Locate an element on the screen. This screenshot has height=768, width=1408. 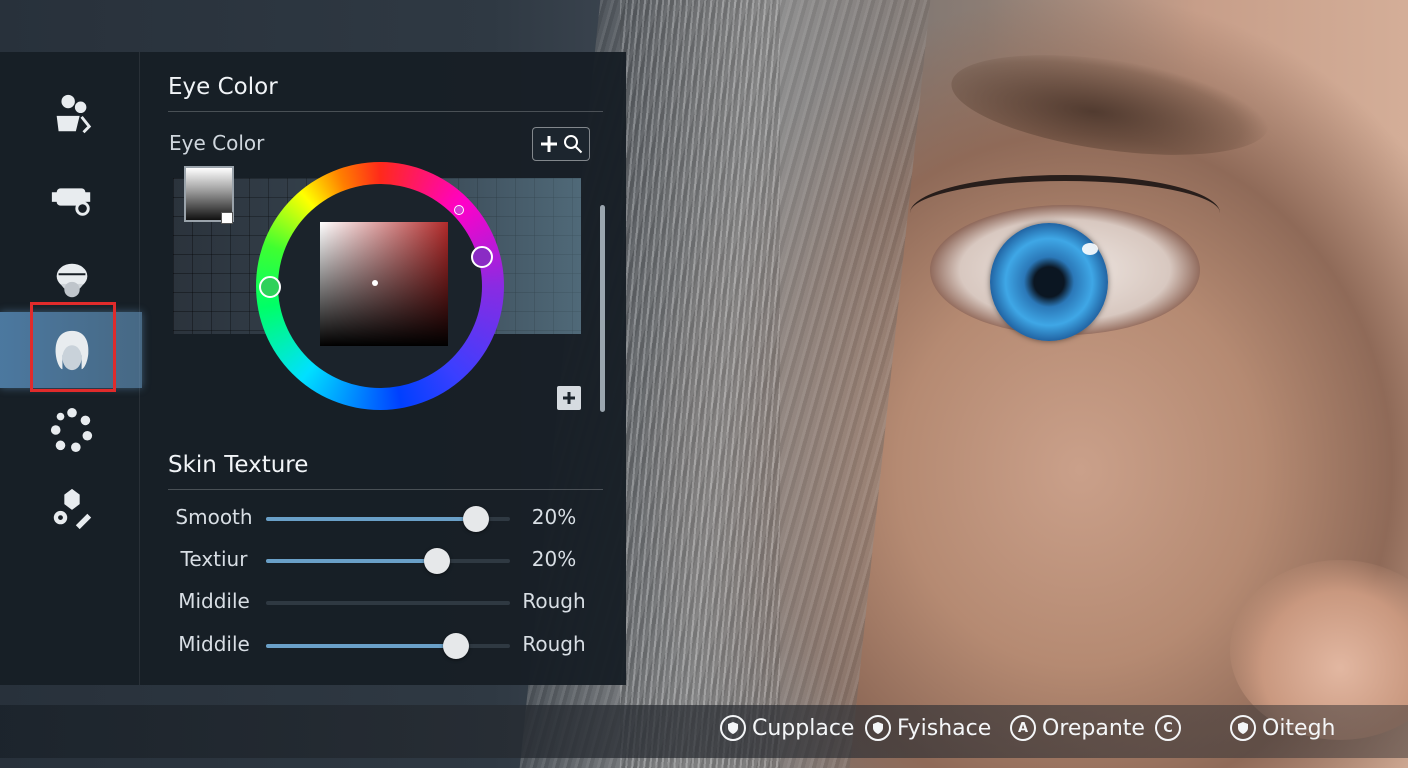
add-swatch-button is located at coordinates (569, 398).